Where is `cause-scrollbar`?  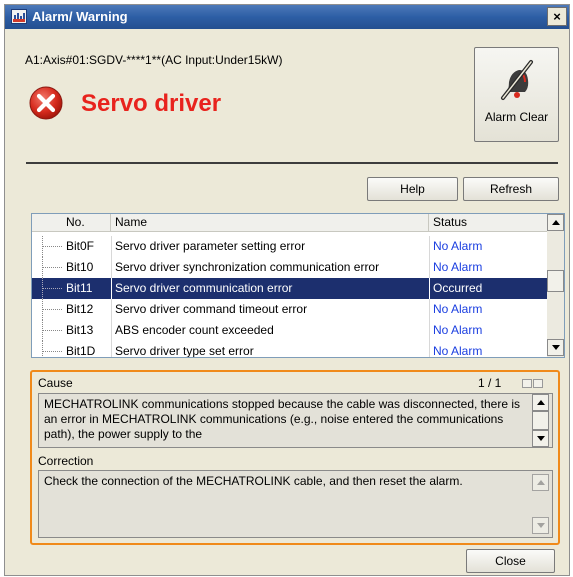
cause-scrollbar is located at coordinates (540, 420).